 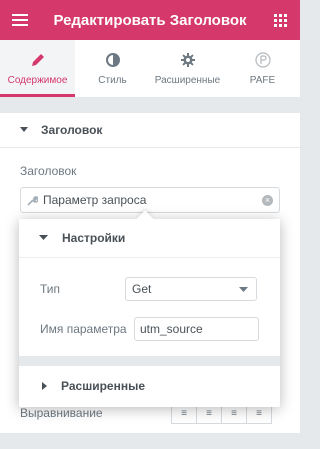 What do you see at coordinates (112, 80) in the screenshot?
I see `tab-style-label: Стиль` at bounding box center [112, 80].